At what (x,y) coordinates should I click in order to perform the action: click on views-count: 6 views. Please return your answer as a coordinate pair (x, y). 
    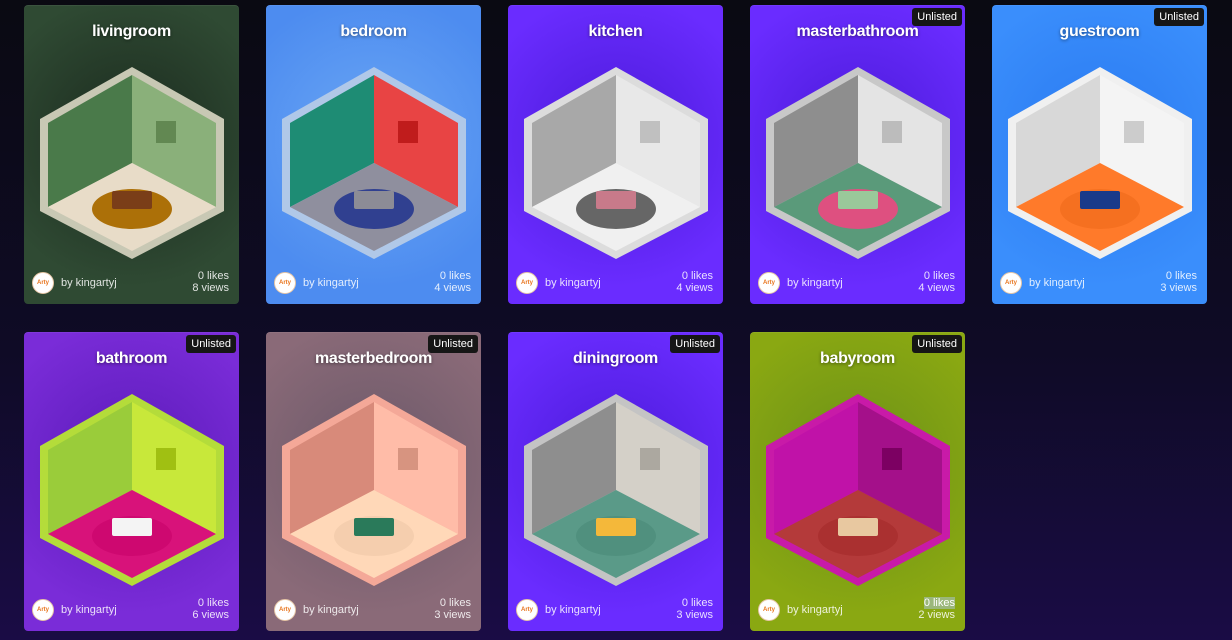
    Looking at the image, I should click on (210, 615).